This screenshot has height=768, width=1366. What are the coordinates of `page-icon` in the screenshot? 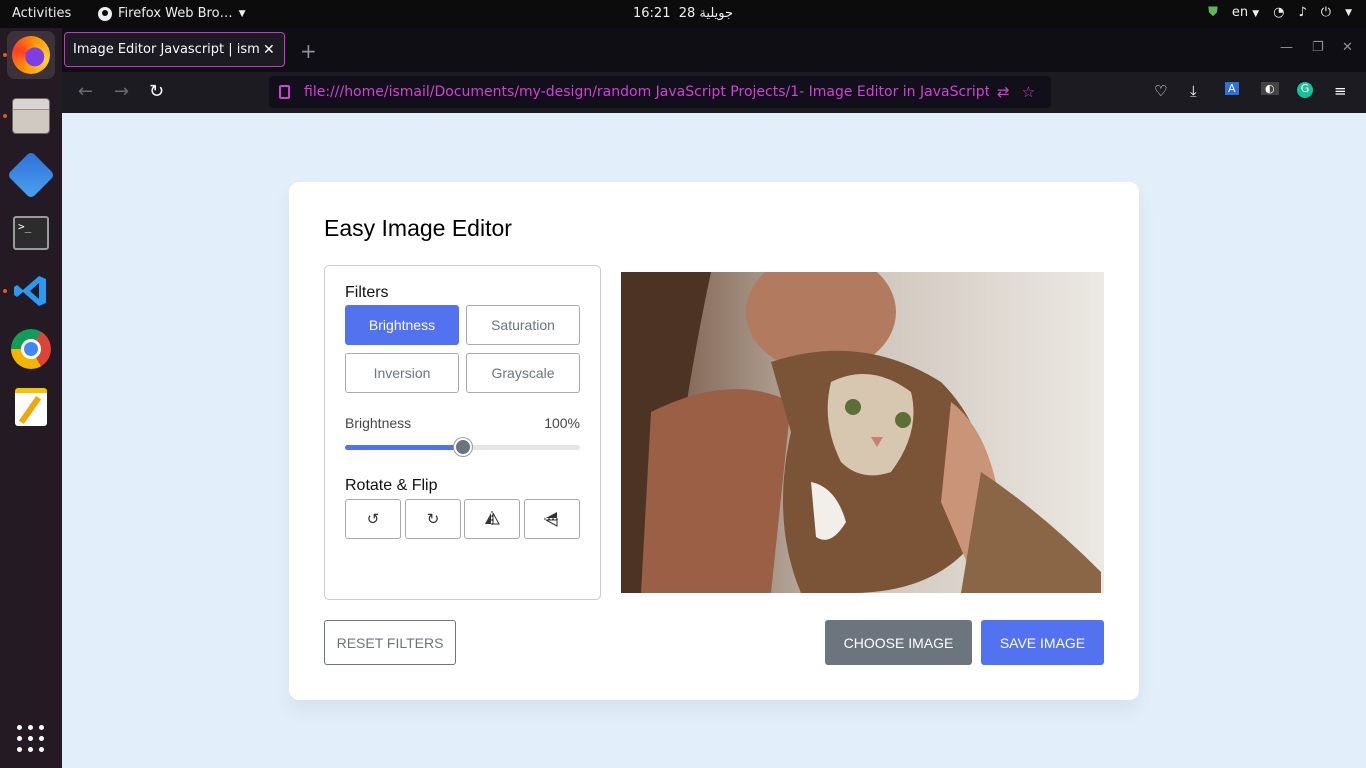 It's located at (284, 92).